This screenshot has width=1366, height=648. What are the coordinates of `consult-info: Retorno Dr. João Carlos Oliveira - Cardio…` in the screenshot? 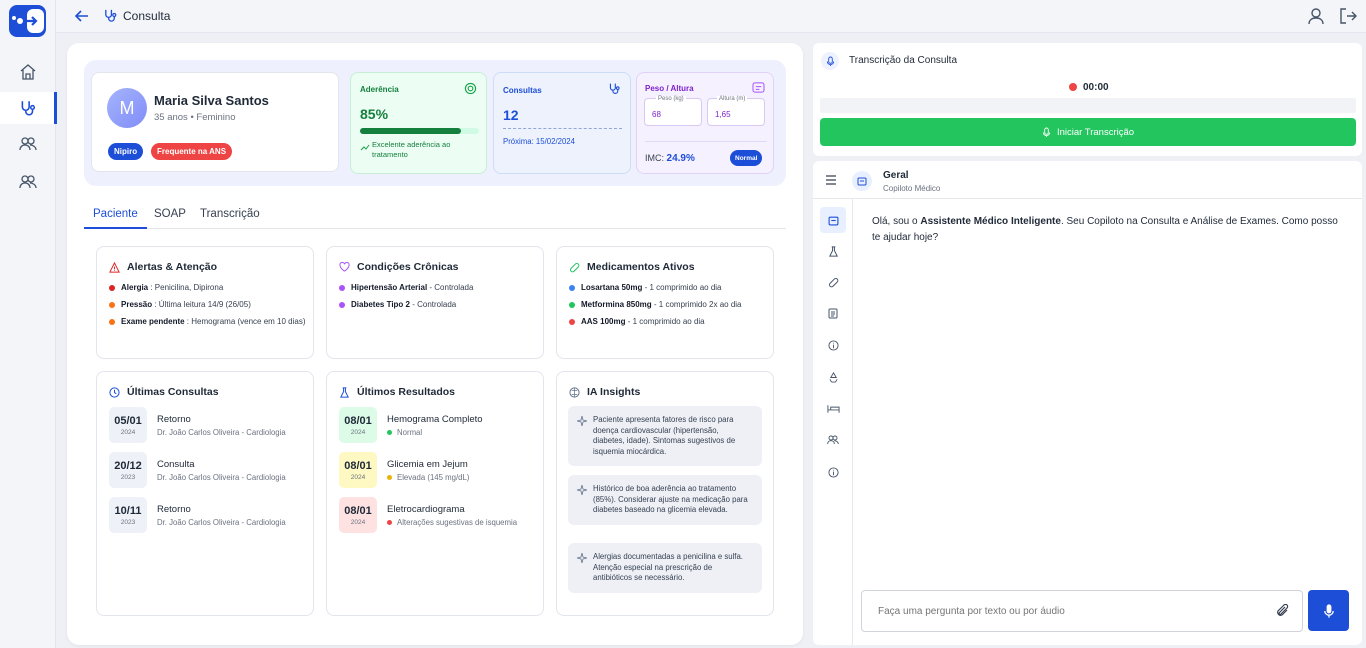 It's located at (221, 425).